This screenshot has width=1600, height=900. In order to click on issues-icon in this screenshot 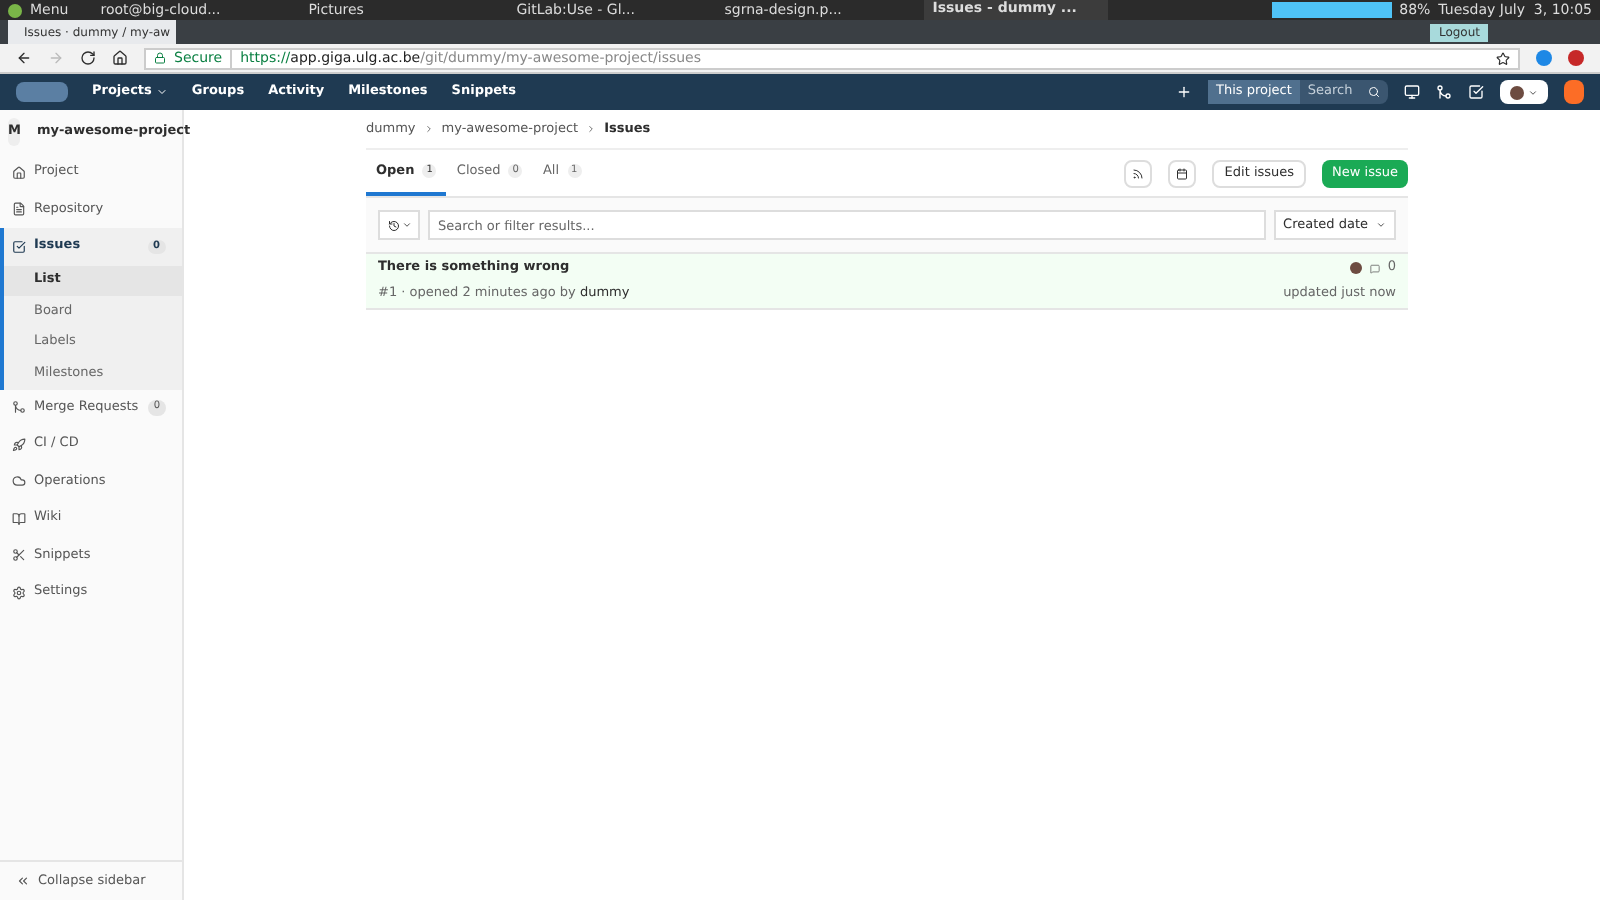, I will do `click(19, 246)`.